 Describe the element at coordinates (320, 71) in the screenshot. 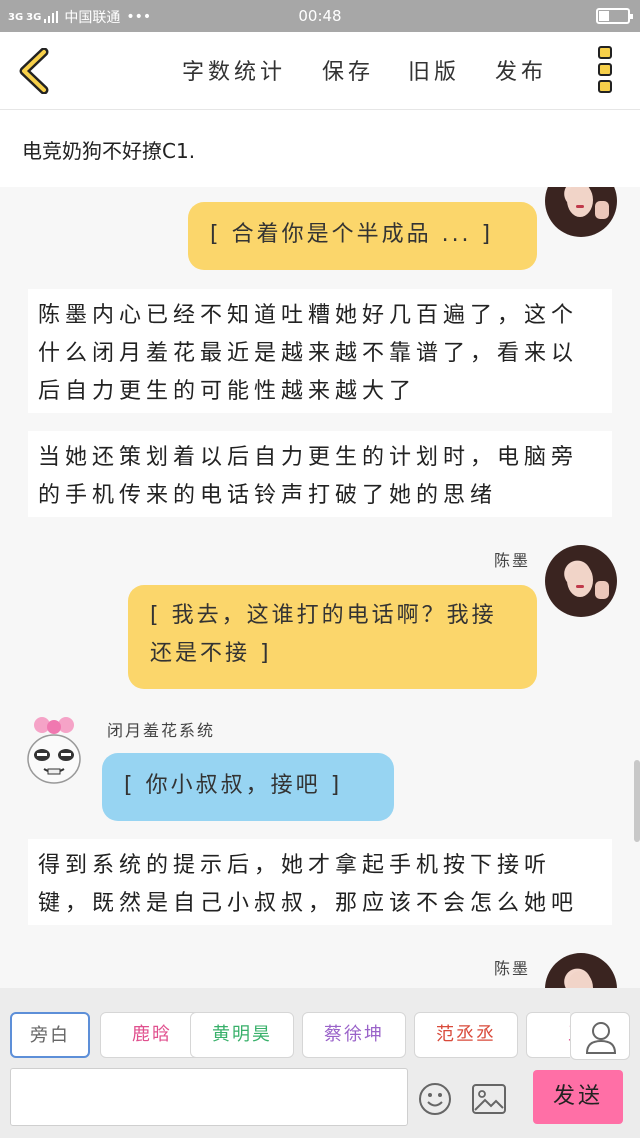

I see `editor-toolbar: 字数统计 保存 旧版 发布` at that location.